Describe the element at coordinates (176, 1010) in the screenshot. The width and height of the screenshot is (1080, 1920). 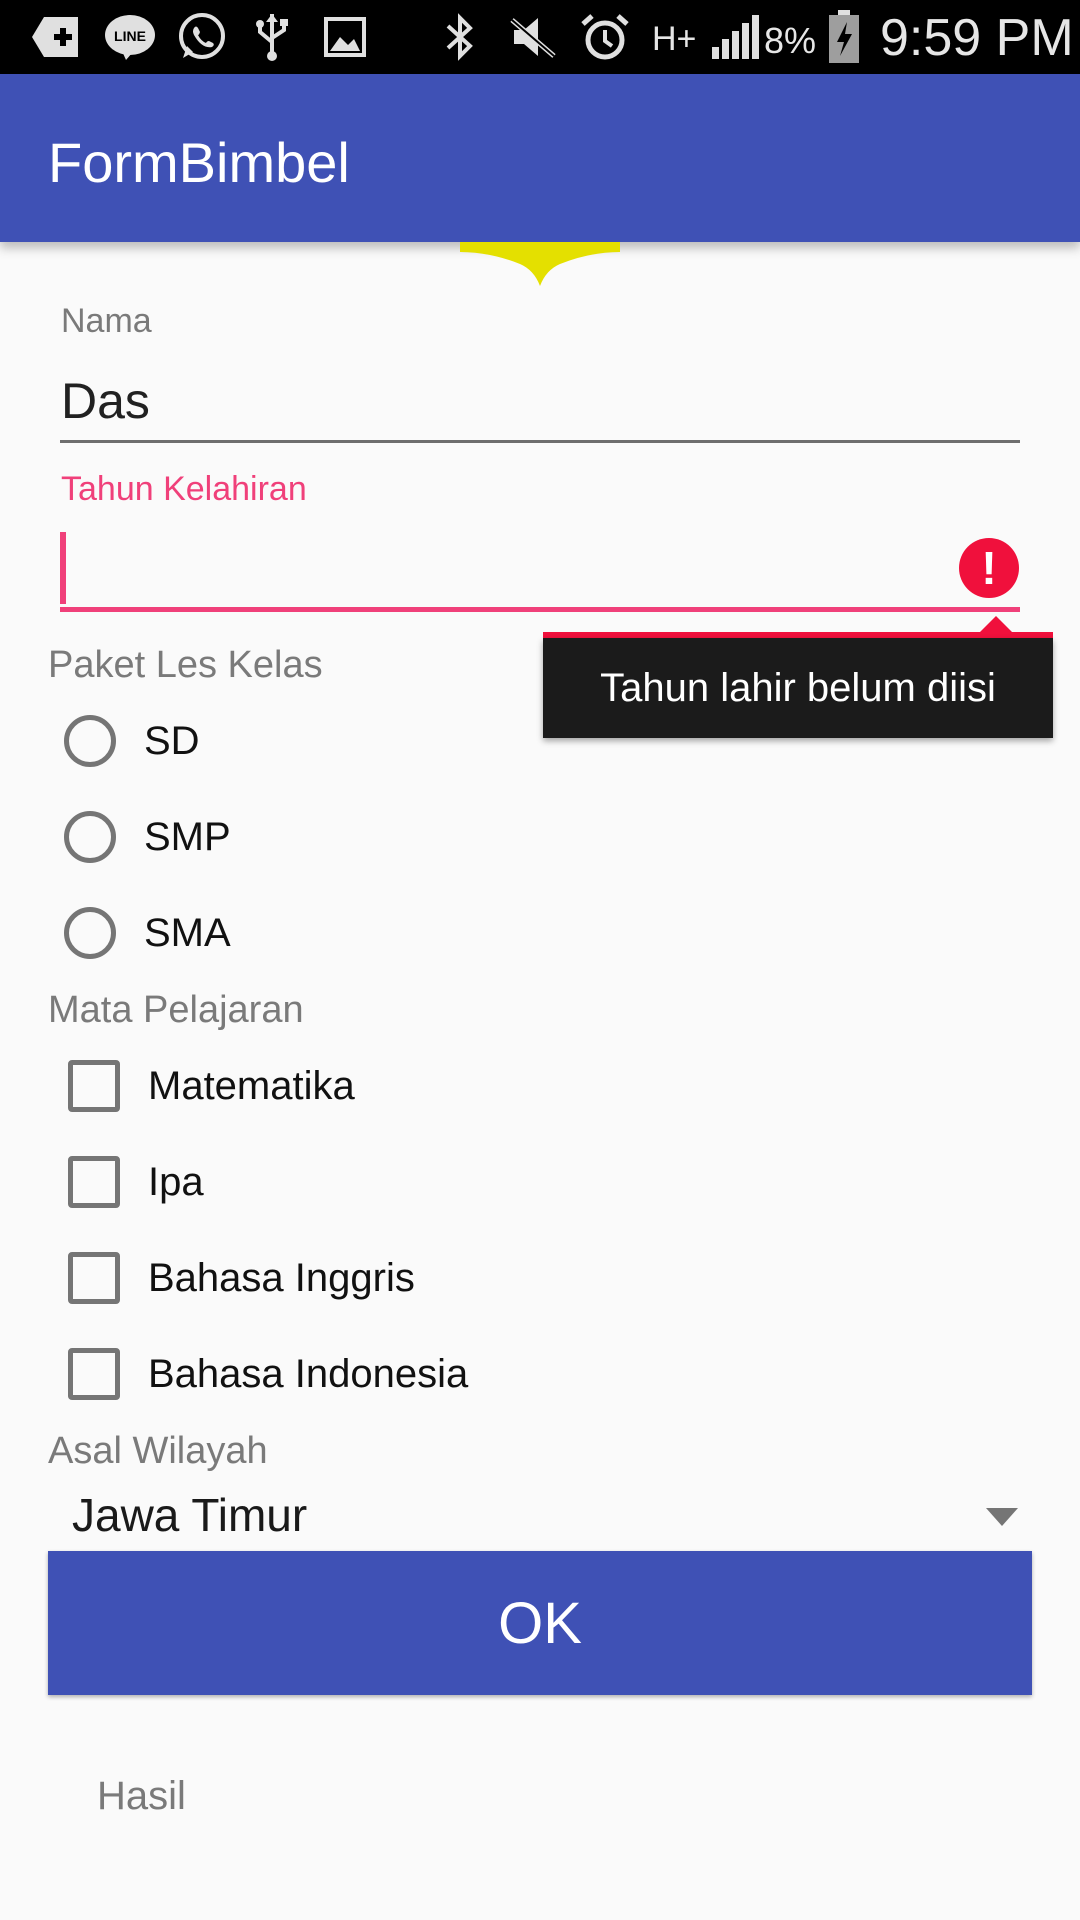
I see `subjects-heading: Mata Pelajaran` at that location.